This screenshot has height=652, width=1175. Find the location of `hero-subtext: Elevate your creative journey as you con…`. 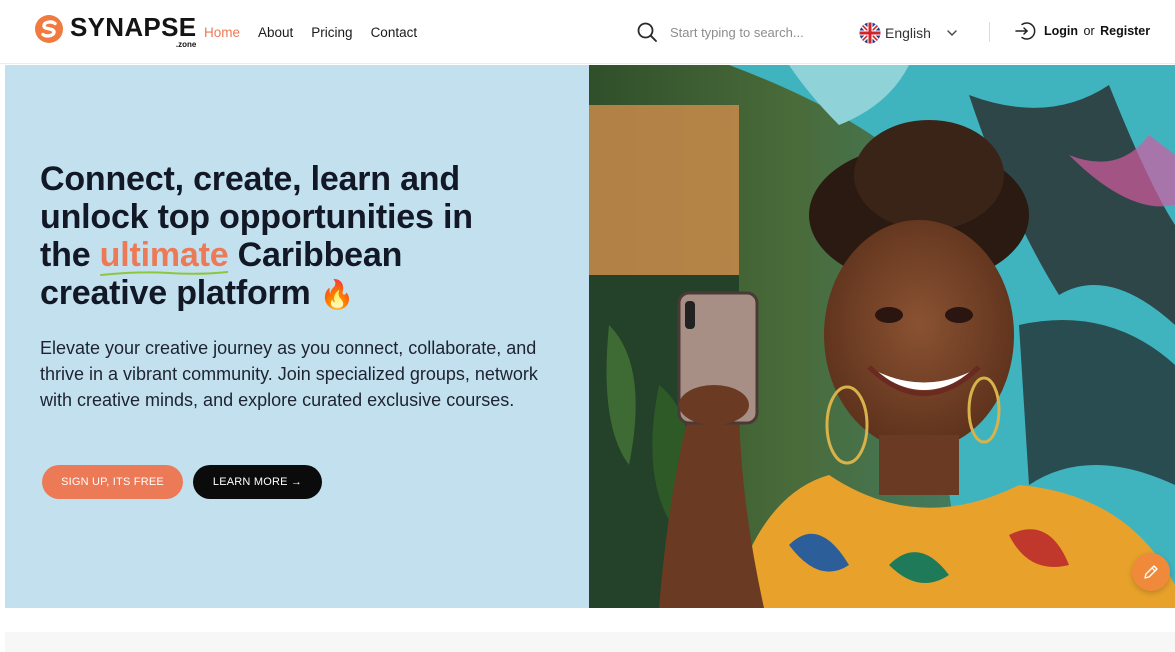

hero-subtext: Elevate your creative journey as you con… is located at coordinates (289, 374).